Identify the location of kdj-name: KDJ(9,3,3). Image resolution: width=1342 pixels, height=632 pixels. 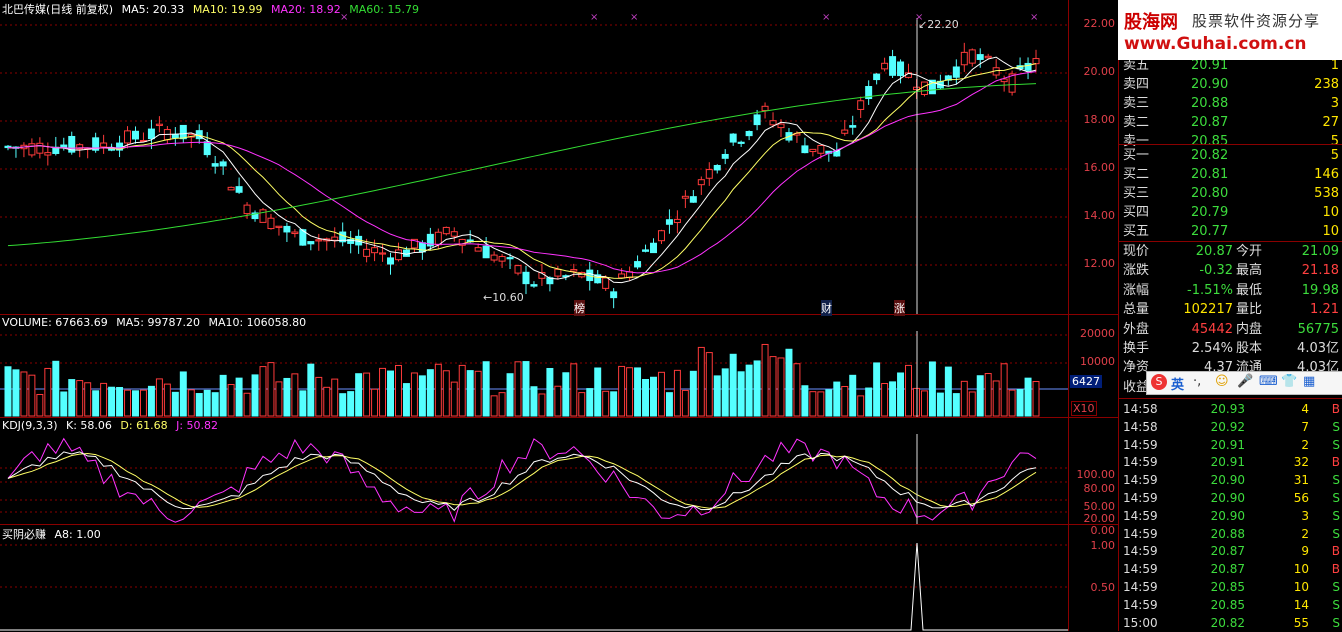
(30, 425).